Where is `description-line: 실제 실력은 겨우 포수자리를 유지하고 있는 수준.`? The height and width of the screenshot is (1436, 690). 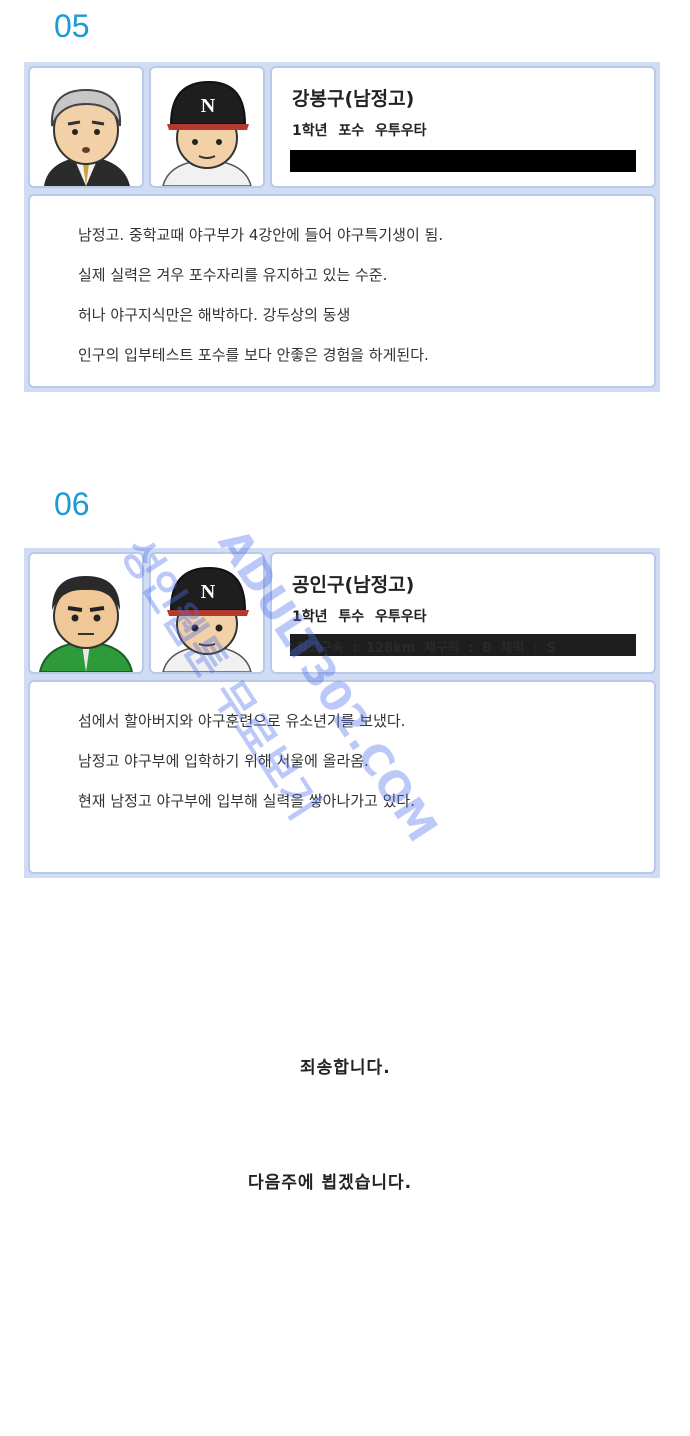 description-line: 실제 실력은 겨우 포수자리를 유지하고 있는 수준. is located at coordinates (233, 275).